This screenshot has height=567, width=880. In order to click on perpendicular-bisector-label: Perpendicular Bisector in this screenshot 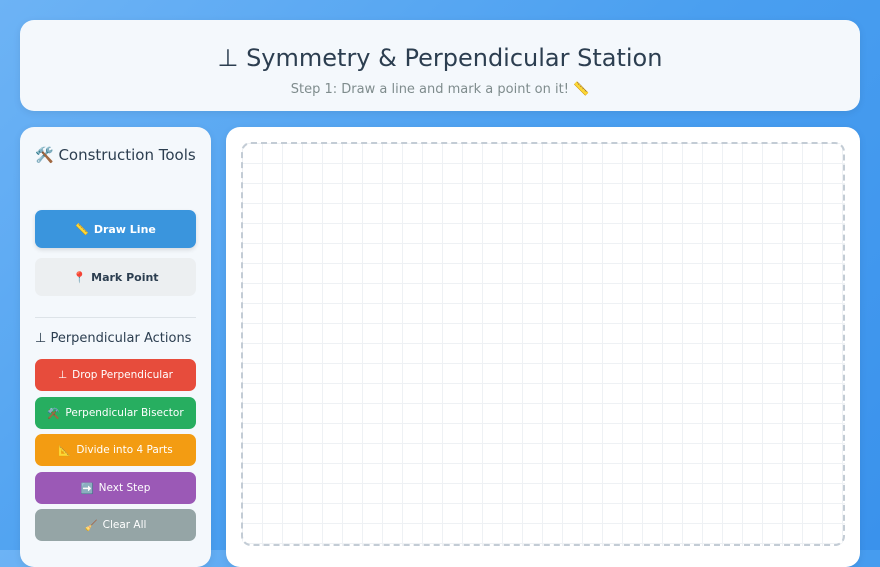, I will do `click(124, 413)`.